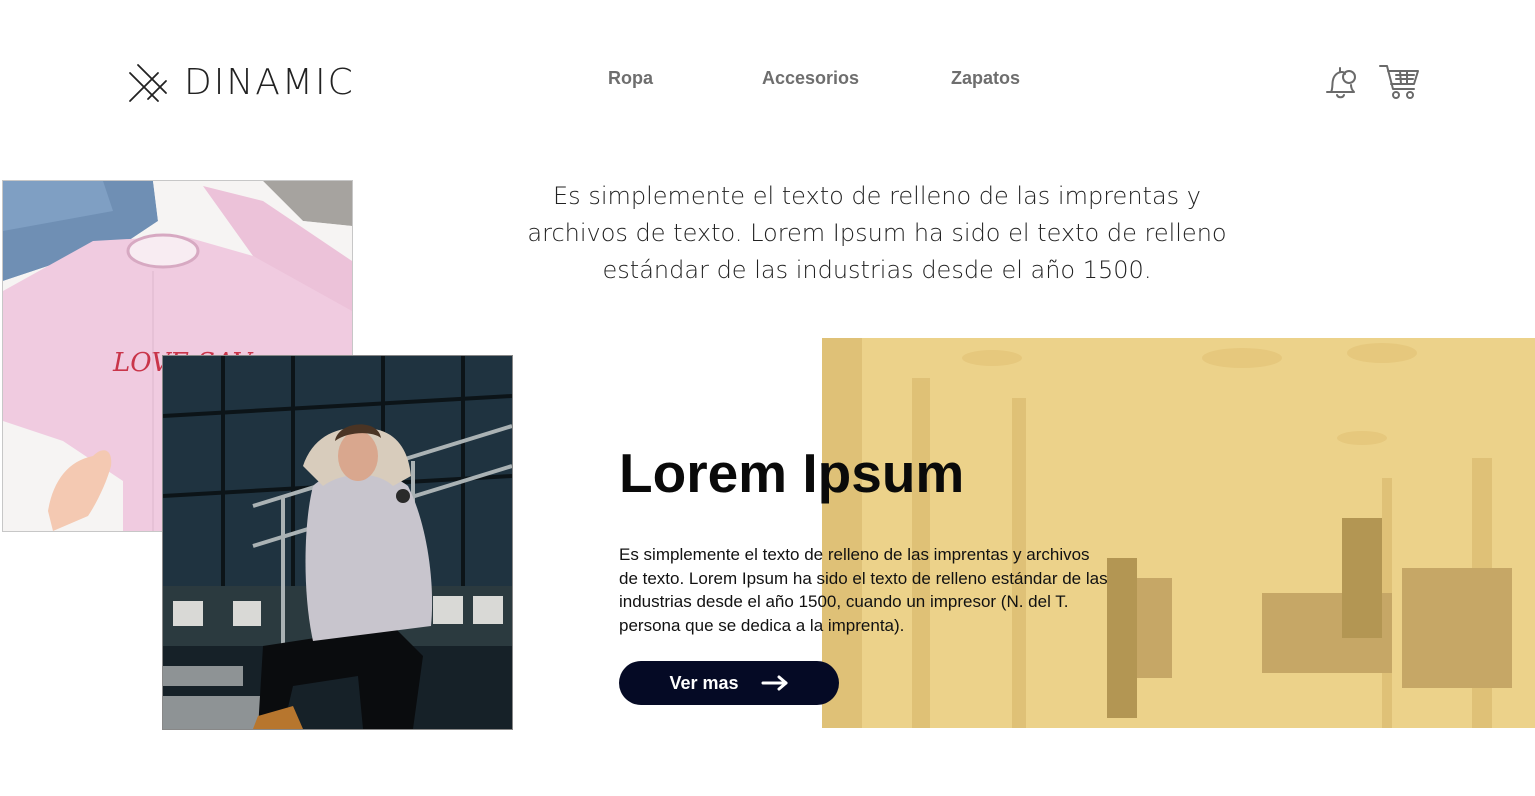 The image size is (1535, 796). Describe the element at coordinates (148, 83) in the screenshot. I see `logo-mark-icon` at that location.